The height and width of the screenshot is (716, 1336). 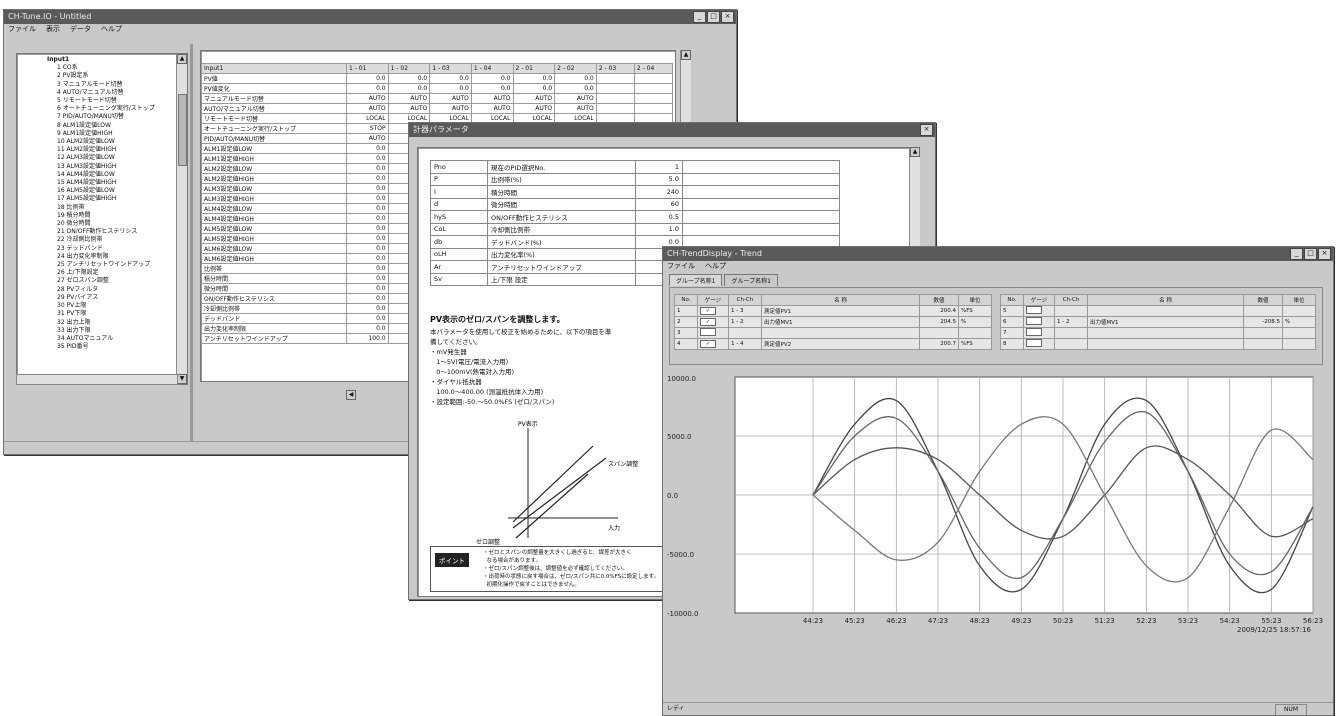 I want to click on grid-cell: 出力変化率制限, so click(x=274, y=328).